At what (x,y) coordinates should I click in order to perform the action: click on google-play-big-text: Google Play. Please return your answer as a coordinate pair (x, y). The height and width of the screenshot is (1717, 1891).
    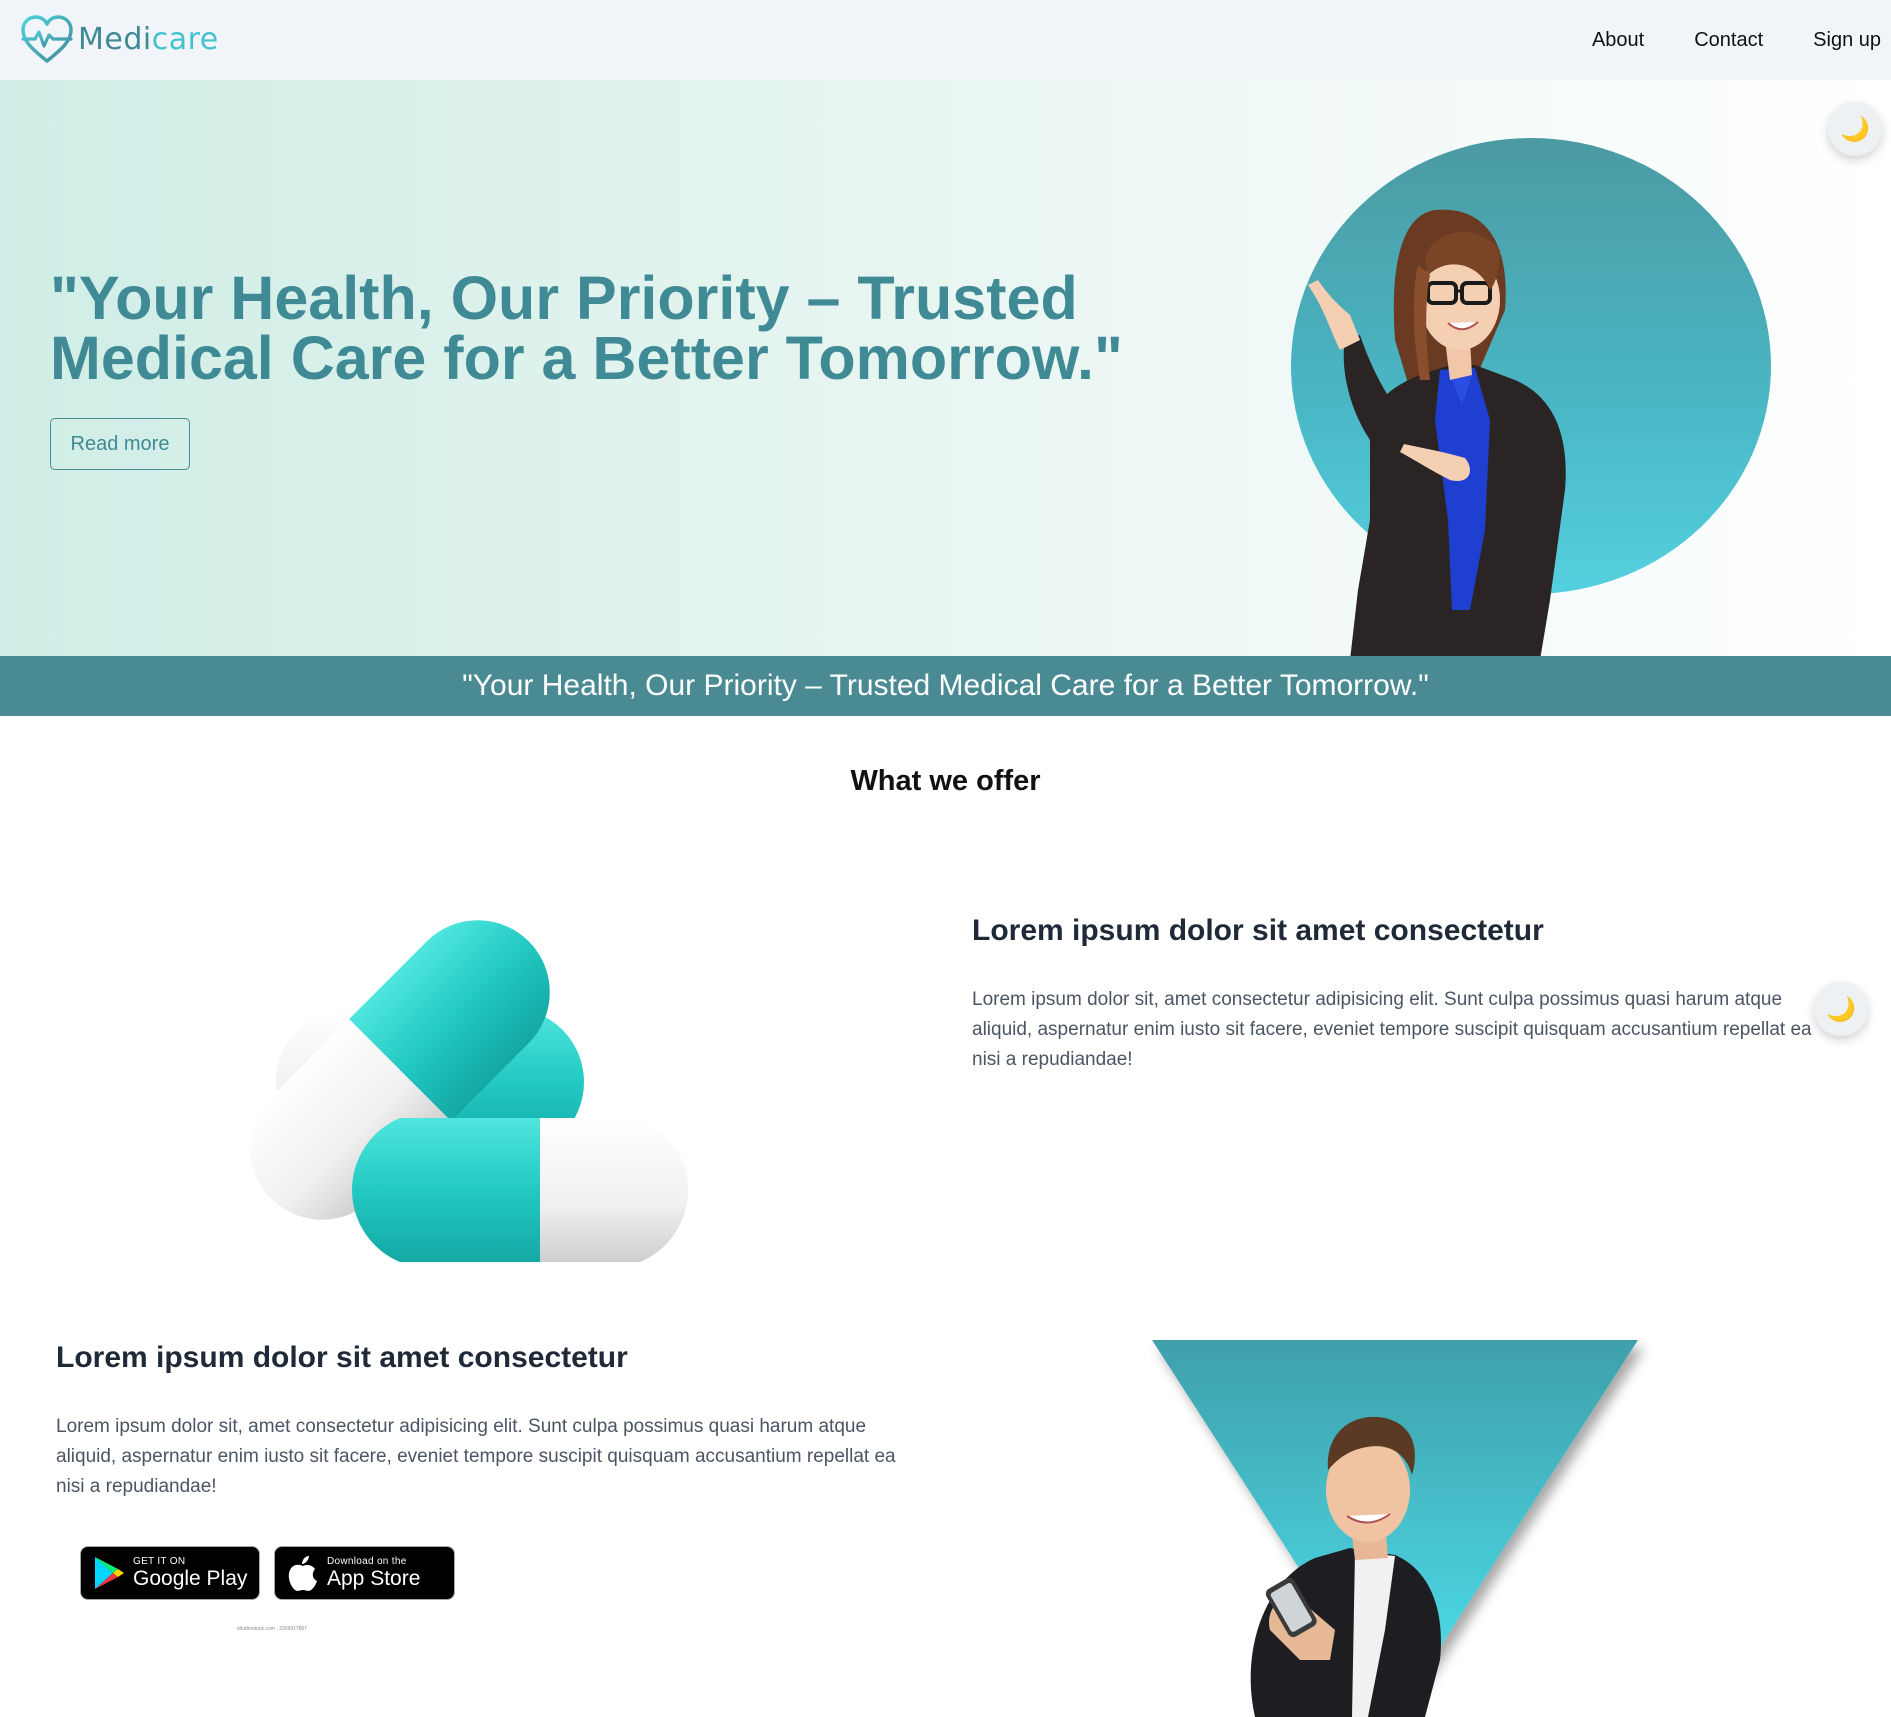
    Looking at the image, I should click on (190, 1578).